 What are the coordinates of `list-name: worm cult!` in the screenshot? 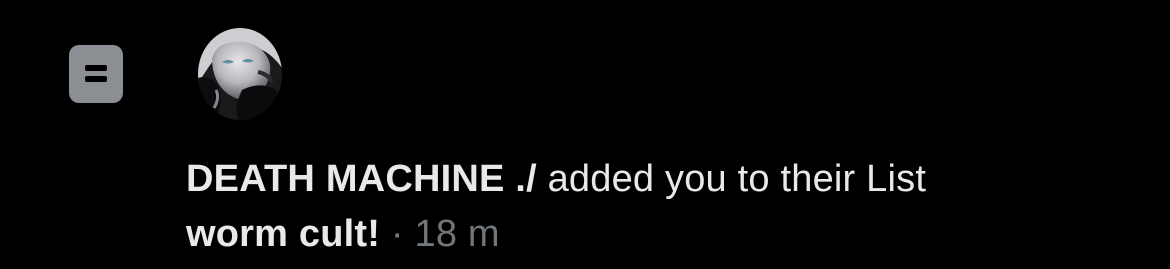 It's located at (283, 234).